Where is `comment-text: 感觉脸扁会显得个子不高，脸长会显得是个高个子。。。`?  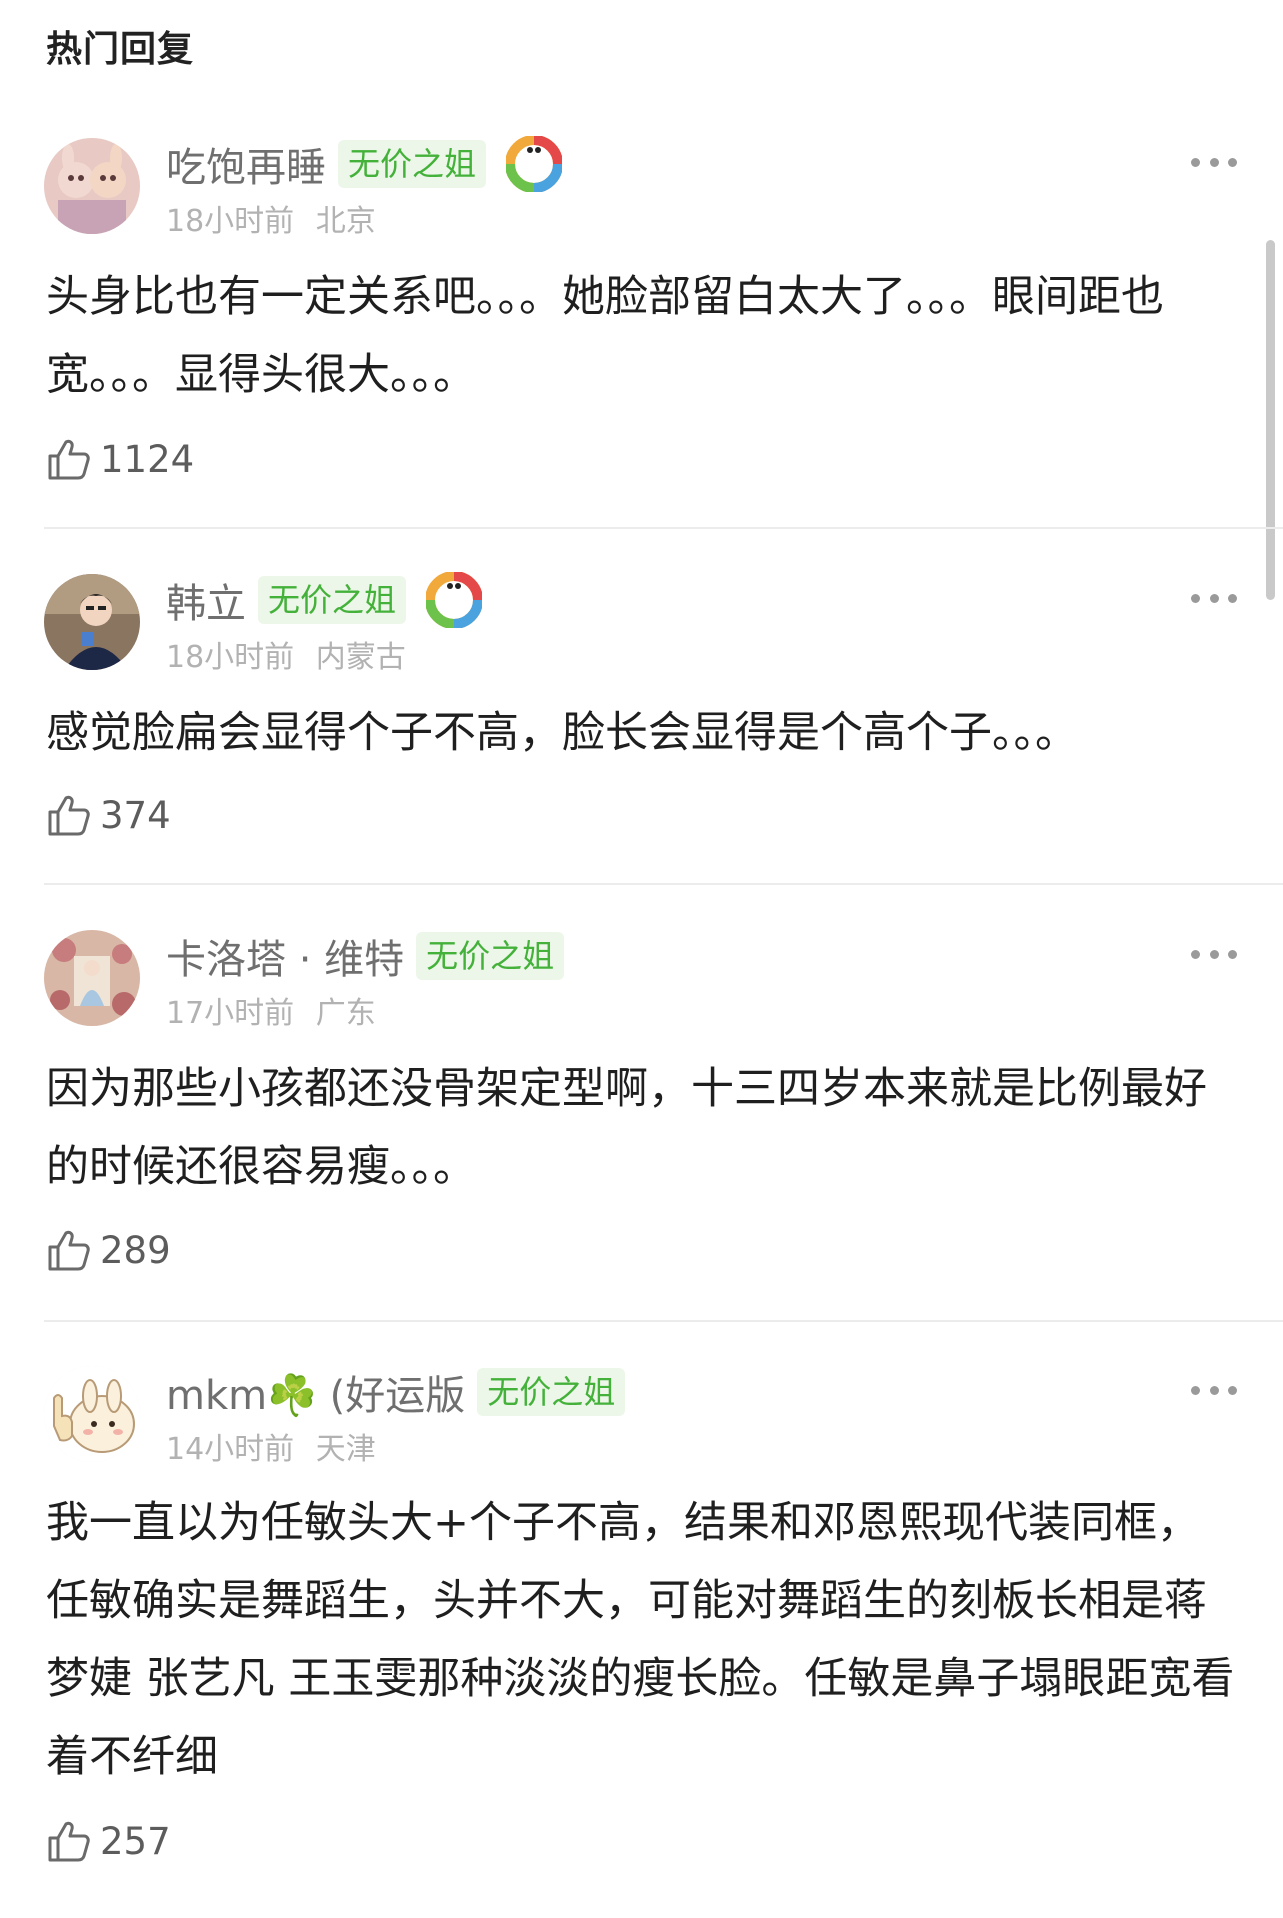 comment-text: 感觉脸扁会显得个子不高，脸长会显得是个高个子。。。 is located at coordinates (562, 733).